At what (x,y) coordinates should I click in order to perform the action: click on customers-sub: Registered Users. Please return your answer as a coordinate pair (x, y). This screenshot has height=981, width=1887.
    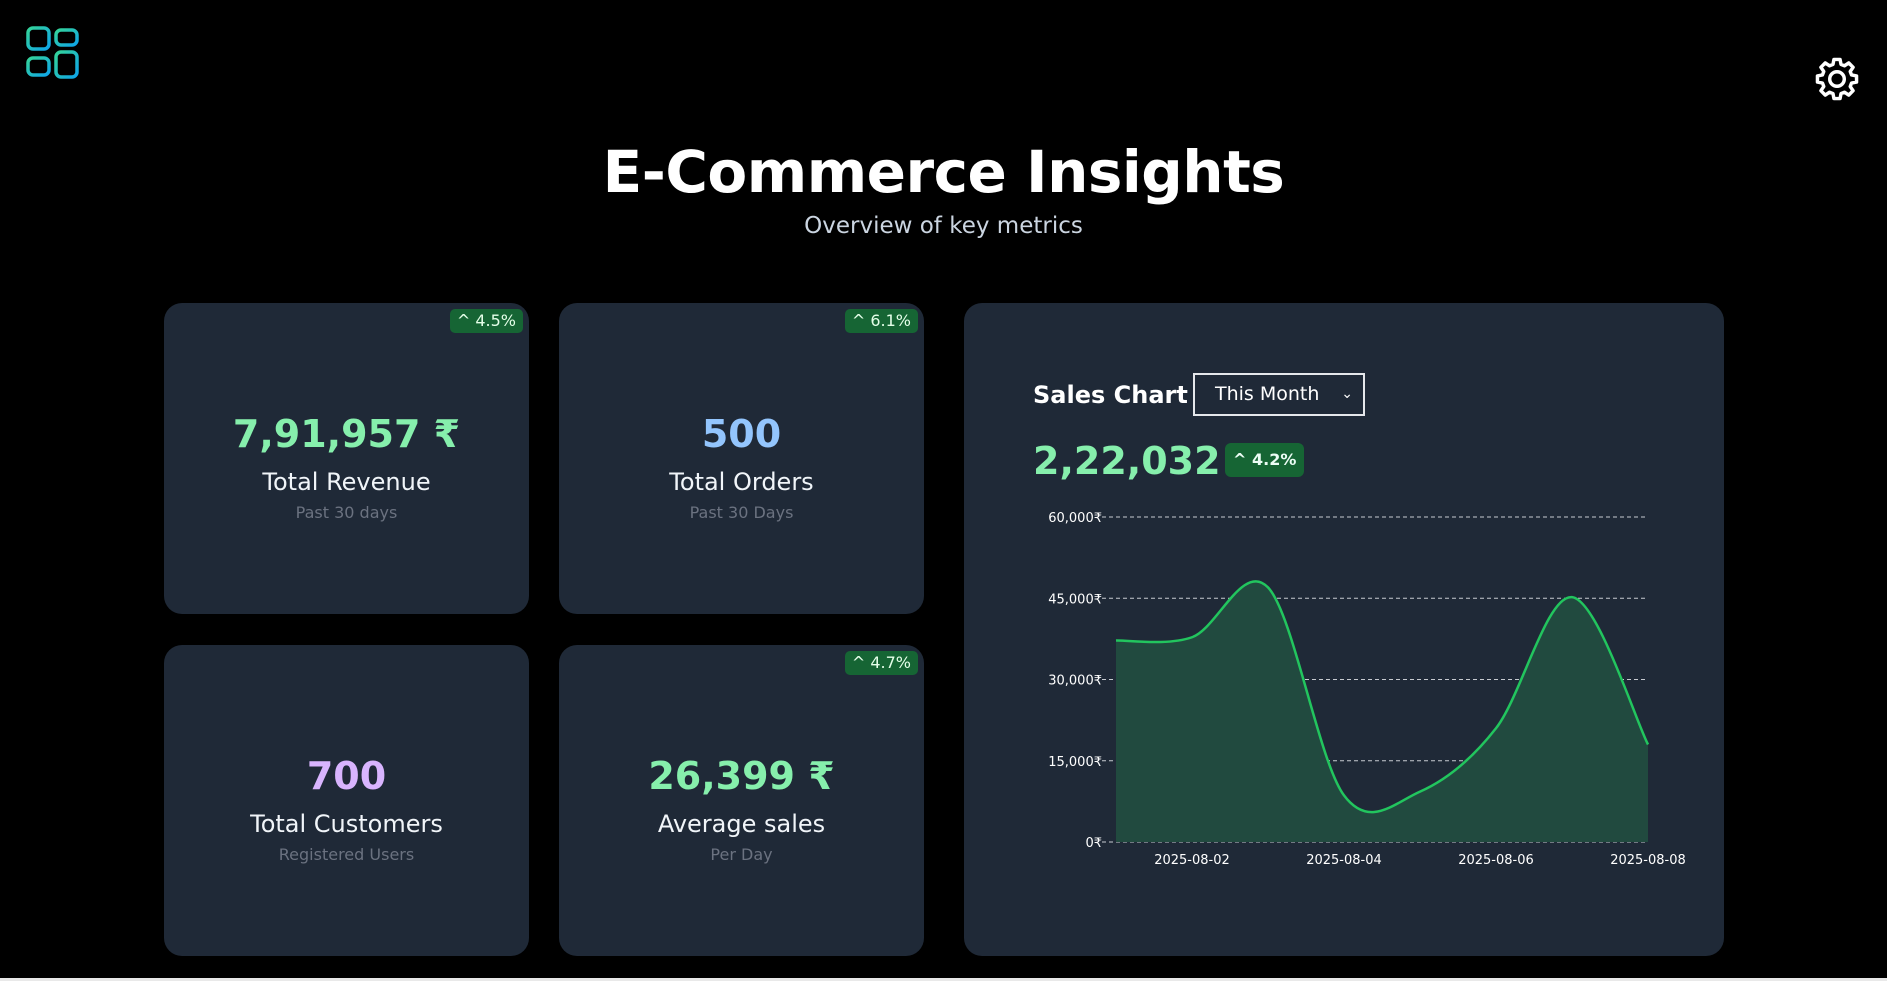
    Looking at the image, I should click on (346, 854).